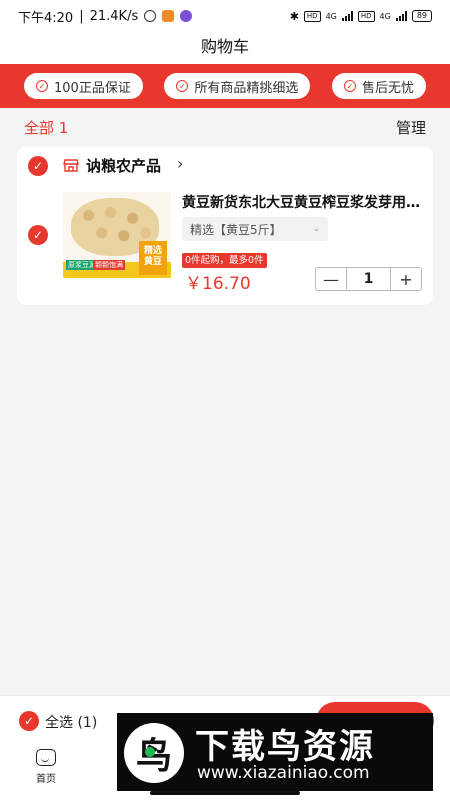 The width and height of the screenshot is (450, 800). I want to click on manage-button: 管理, so click(411, 127).